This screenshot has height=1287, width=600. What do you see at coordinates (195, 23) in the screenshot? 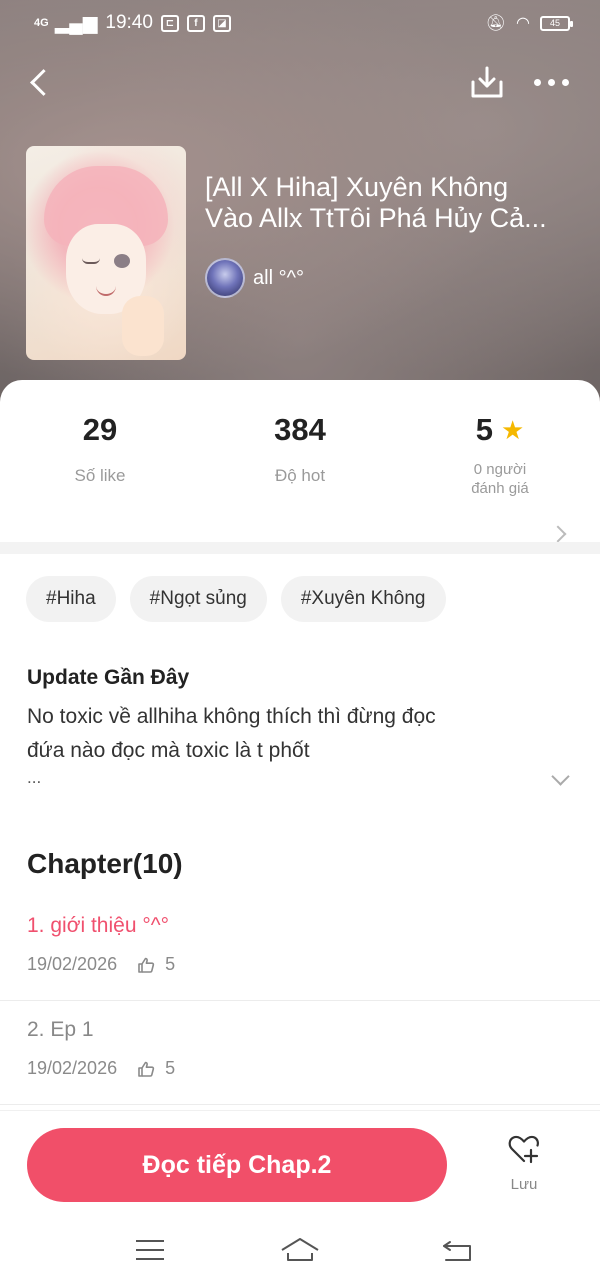
I see `facebook-icon: f` at bounding box center [195, 23].